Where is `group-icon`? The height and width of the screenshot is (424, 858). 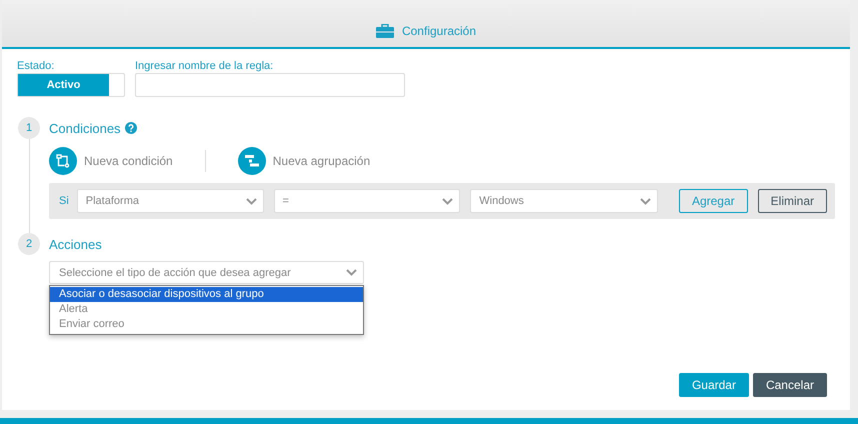
group-icon is located at coordinates (252, 161).